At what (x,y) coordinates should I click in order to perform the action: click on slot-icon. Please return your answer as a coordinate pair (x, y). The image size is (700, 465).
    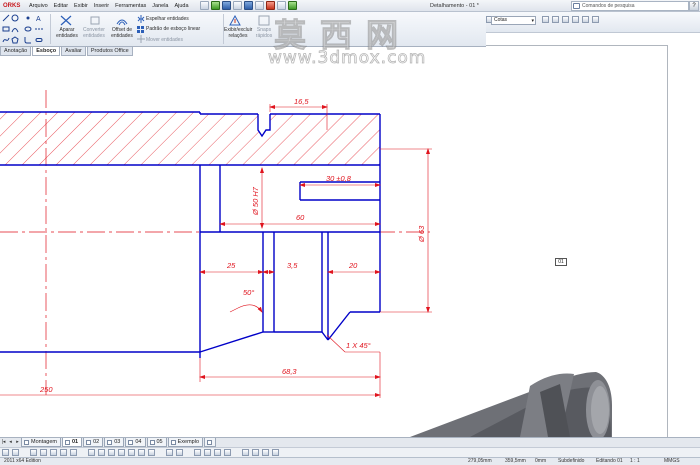
    Looking at the image, I should click on (39, 40).